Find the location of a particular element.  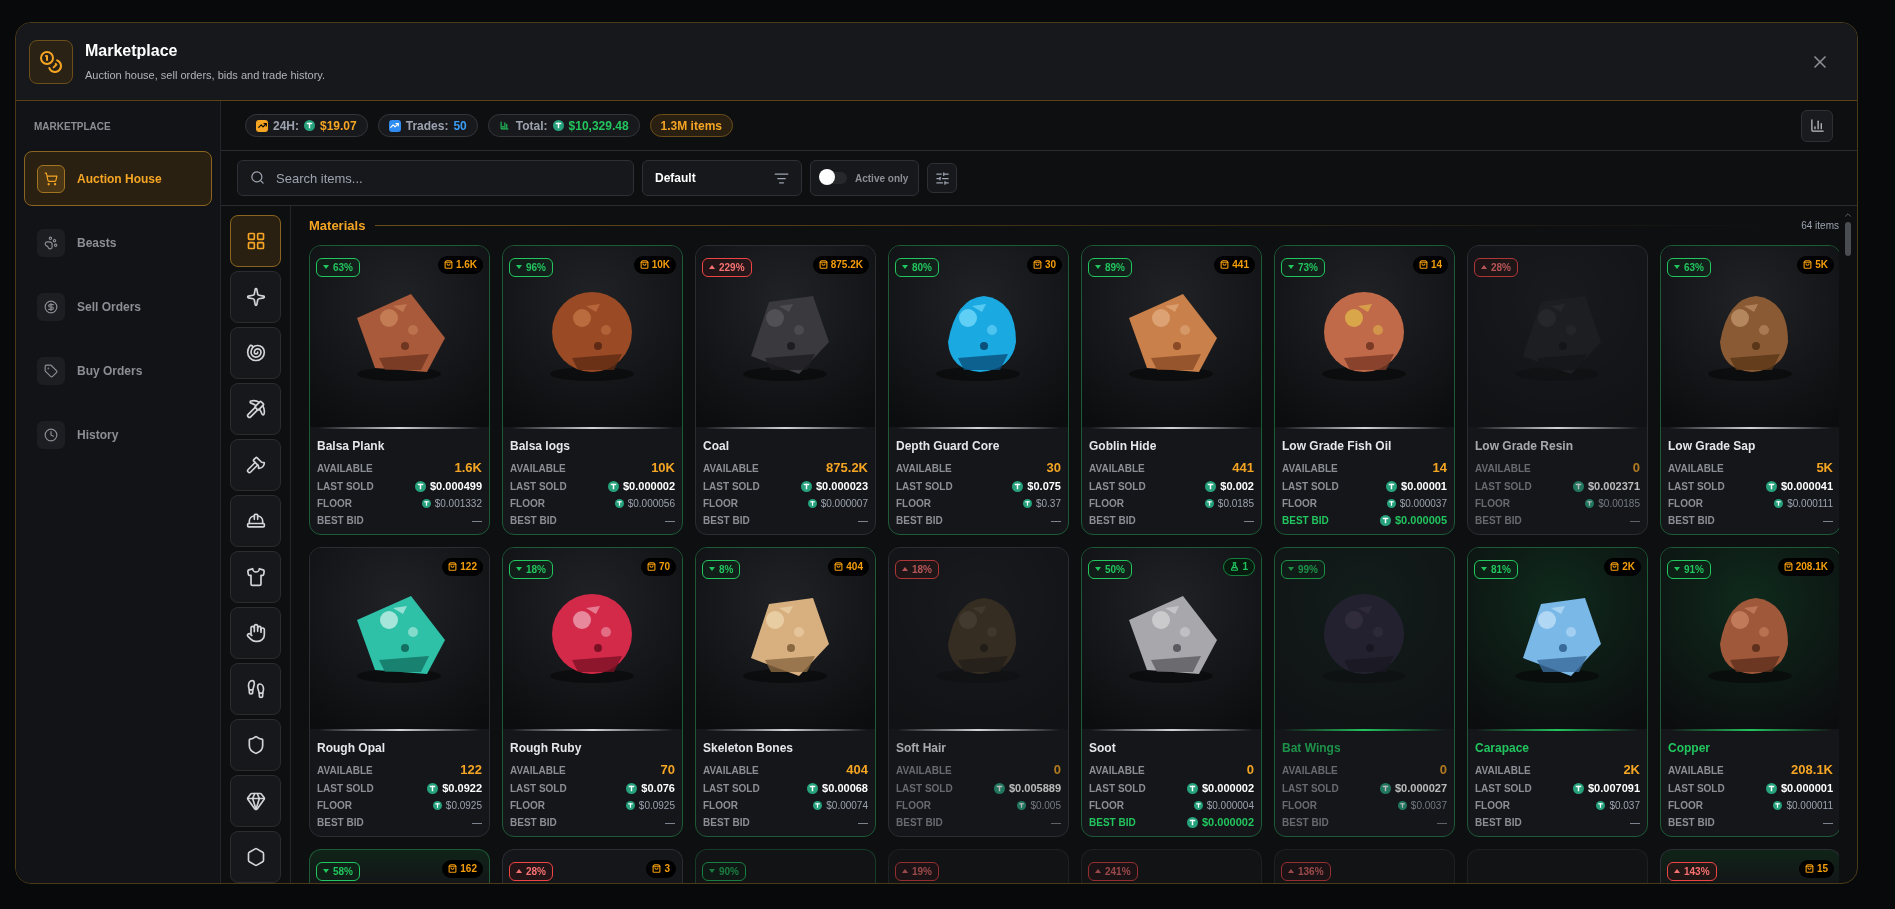

item-card: 63% 5K Low Grade Sap AVAILABLE 5K LAST SOLD $0.000041 FLOOR $0.000111 BEST BID — is located at coordinates (1749, 390).